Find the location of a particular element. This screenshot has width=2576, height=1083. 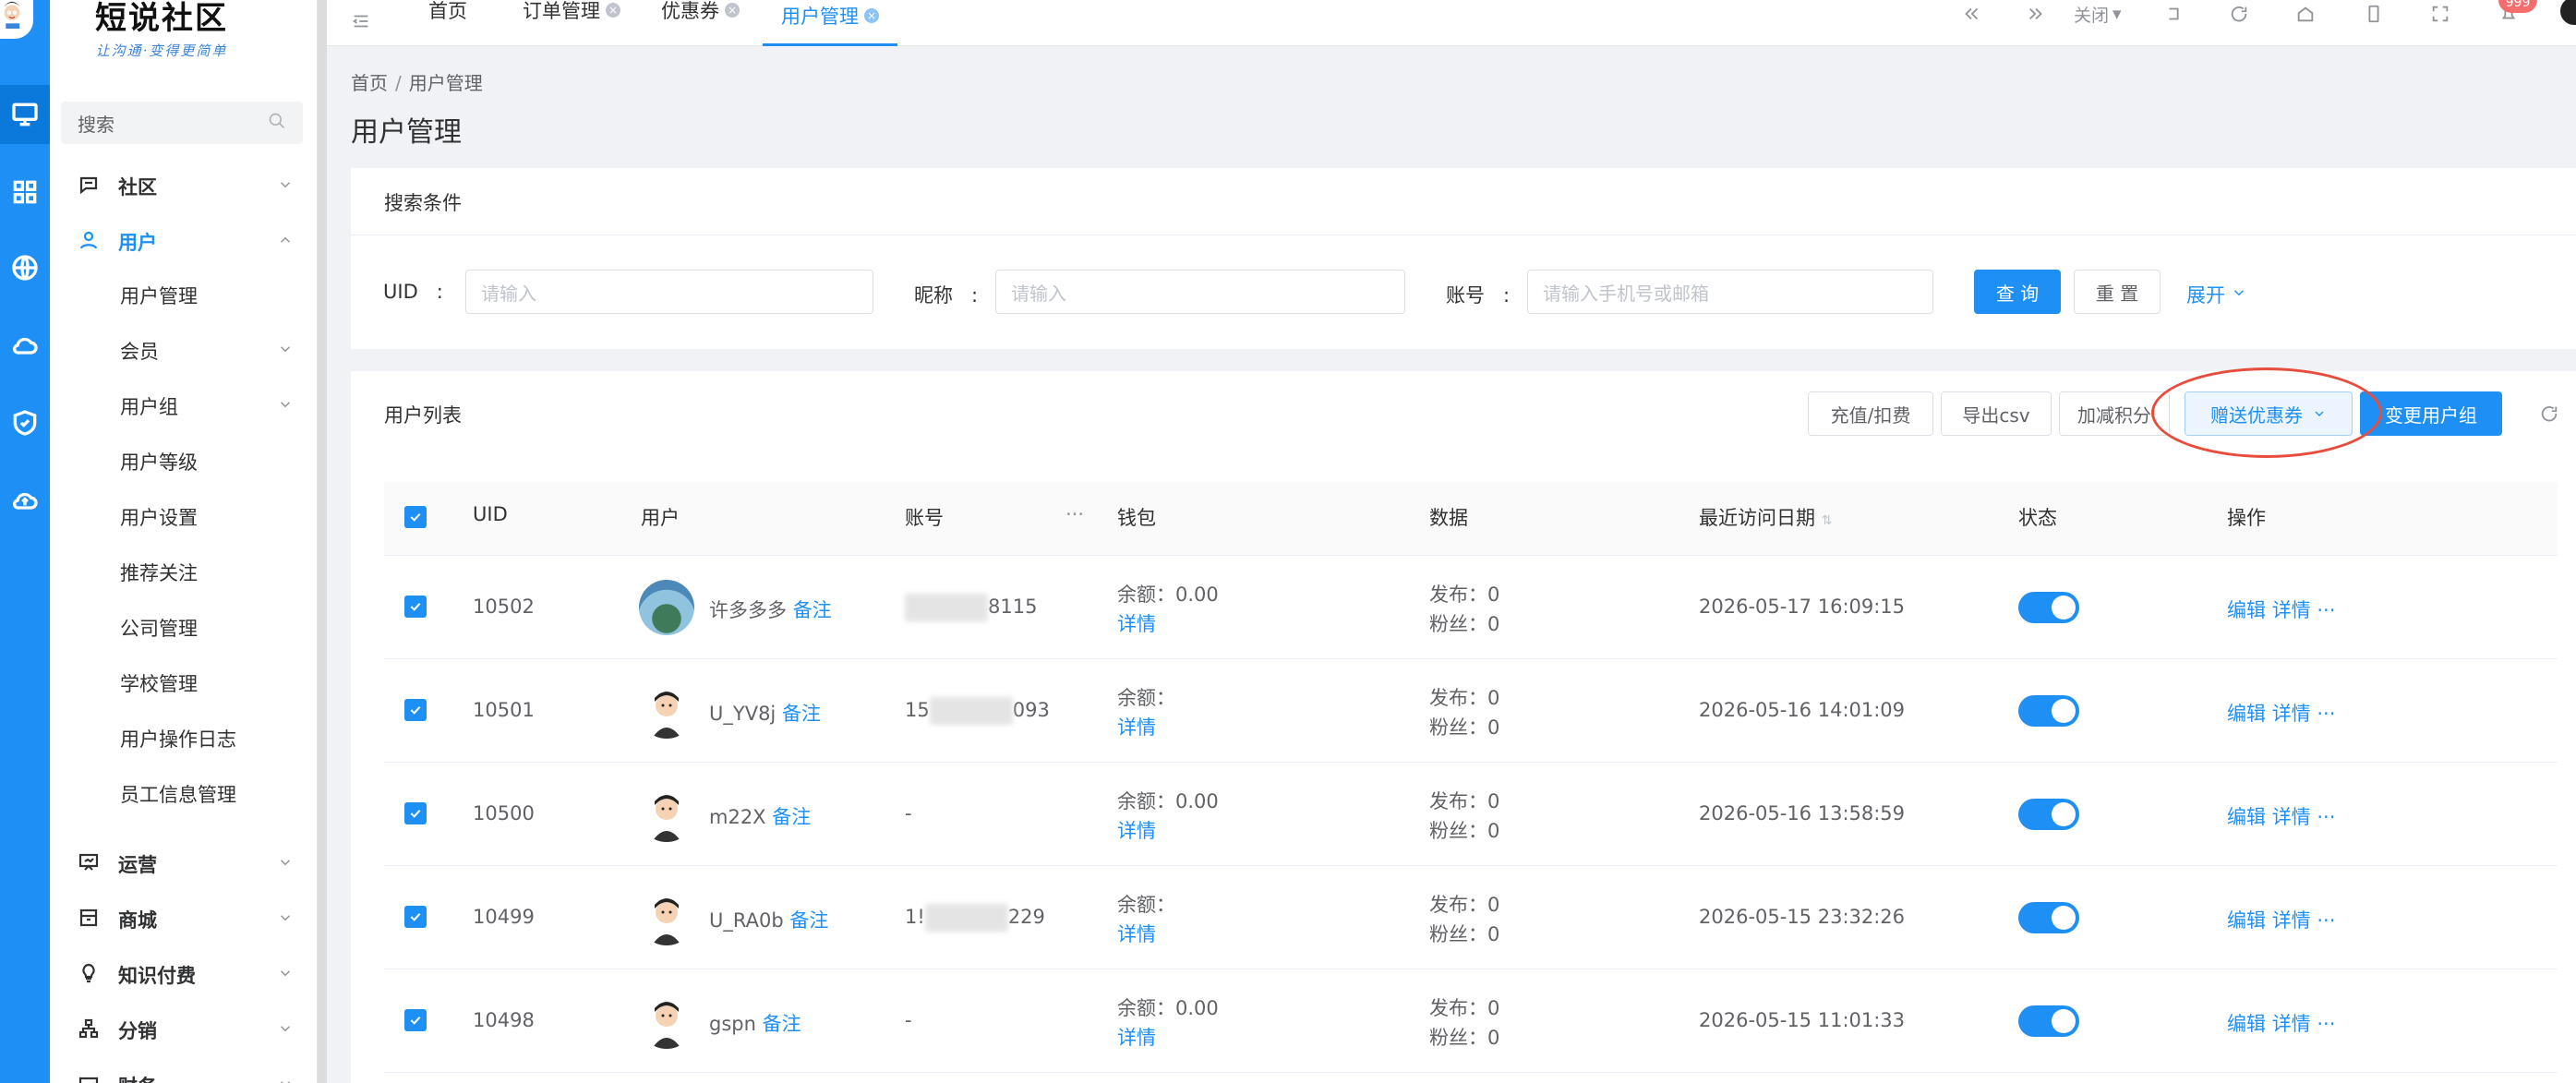

tab-coupons: 优惠券 × is located at coordinates (700, 16).